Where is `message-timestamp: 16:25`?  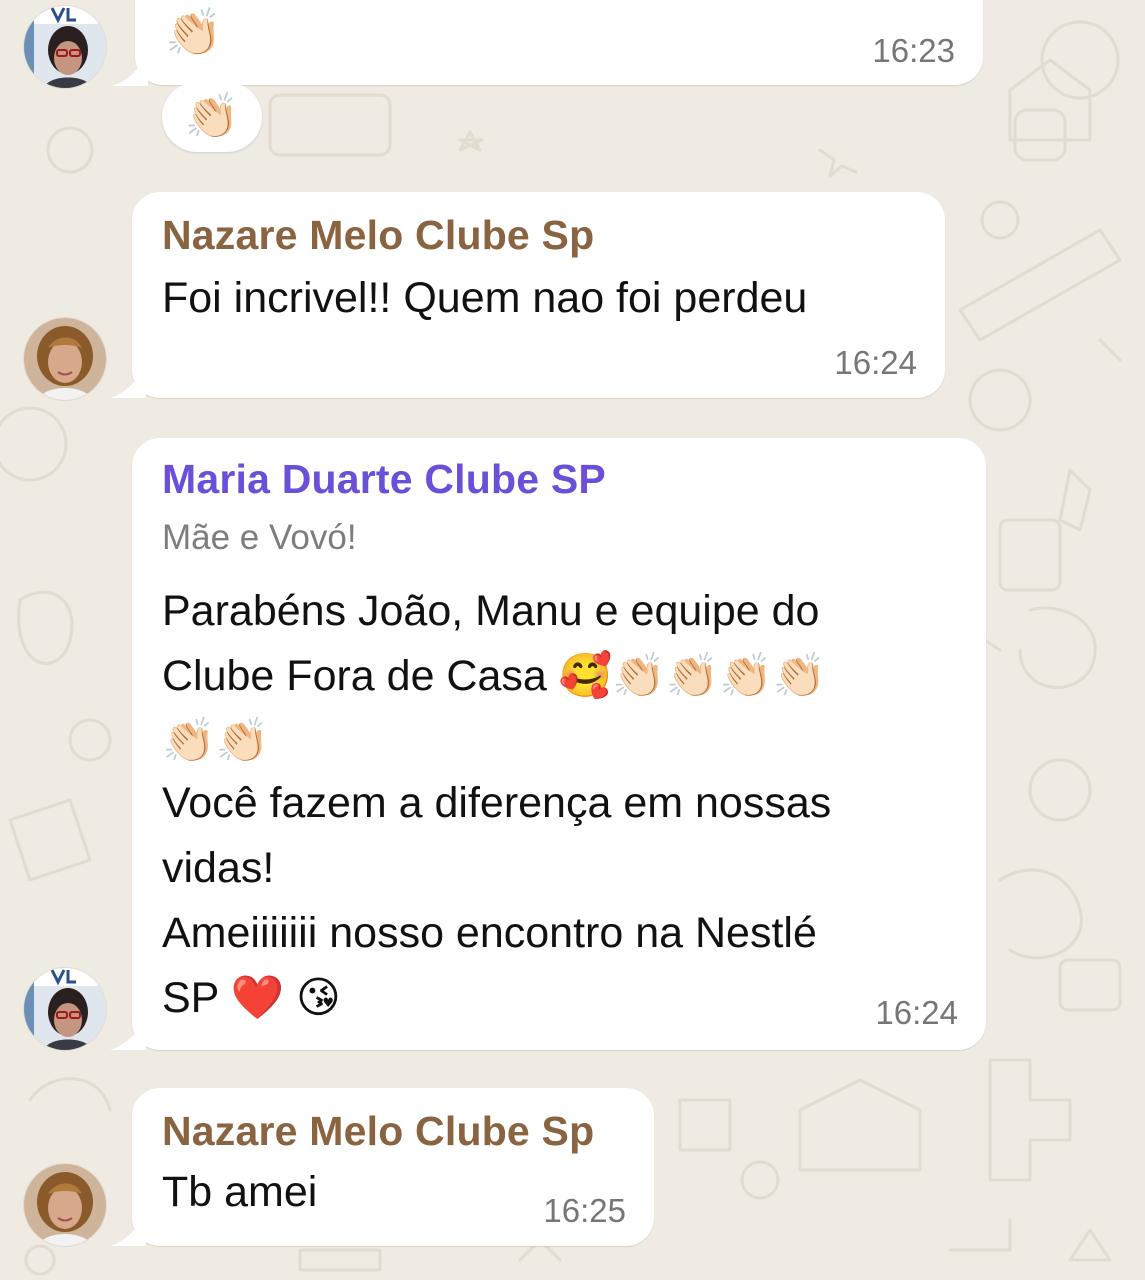
message-timestamp: 16:25 is located at coordinates (584, 1210).